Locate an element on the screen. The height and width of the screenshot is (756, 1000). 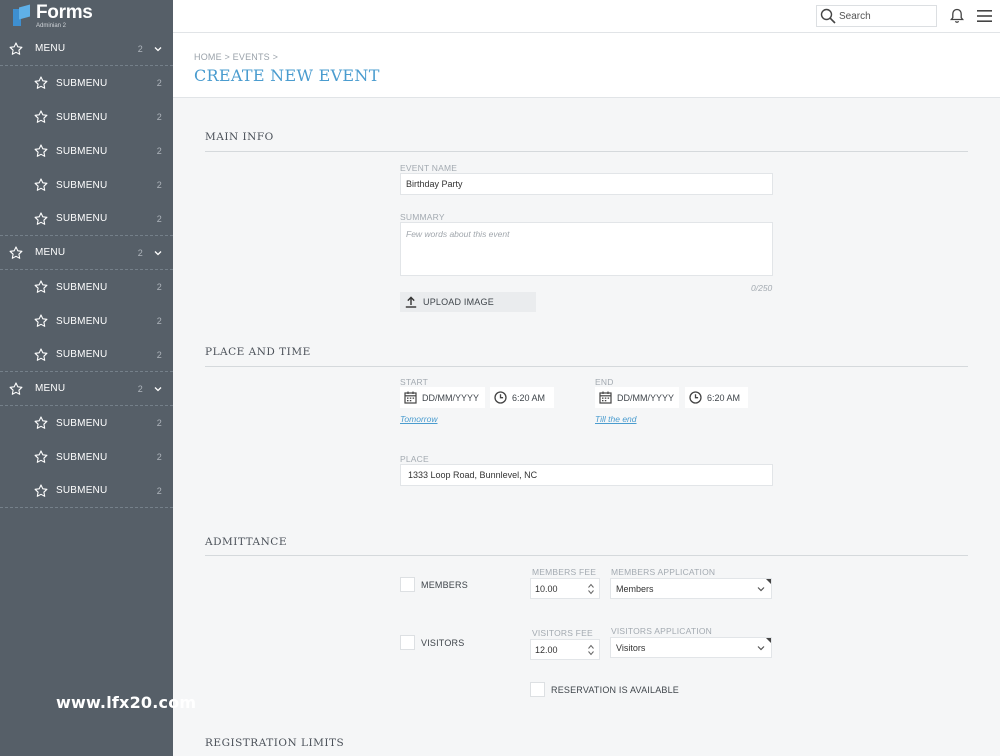
members-fee-stepper: 10.00 is located at coordinates (565, 588).